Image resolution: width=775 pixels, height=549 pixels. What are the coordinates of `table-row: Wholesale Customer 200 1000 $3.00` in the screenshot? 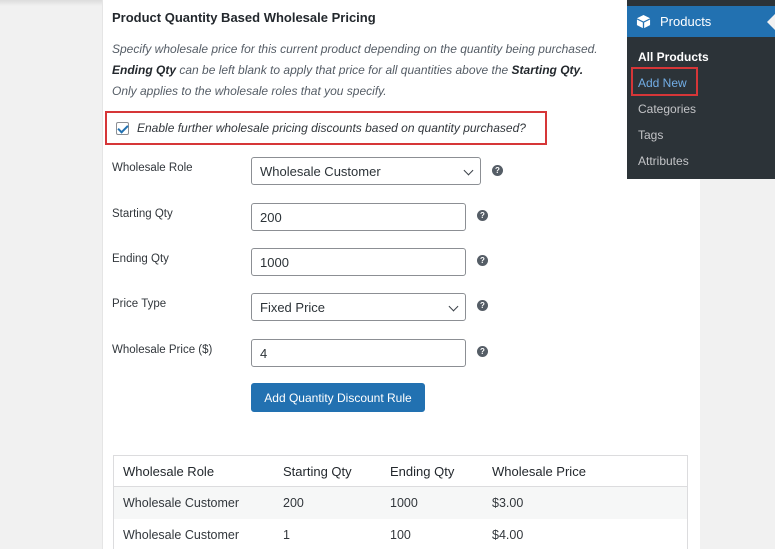 It's located at (400, 503).